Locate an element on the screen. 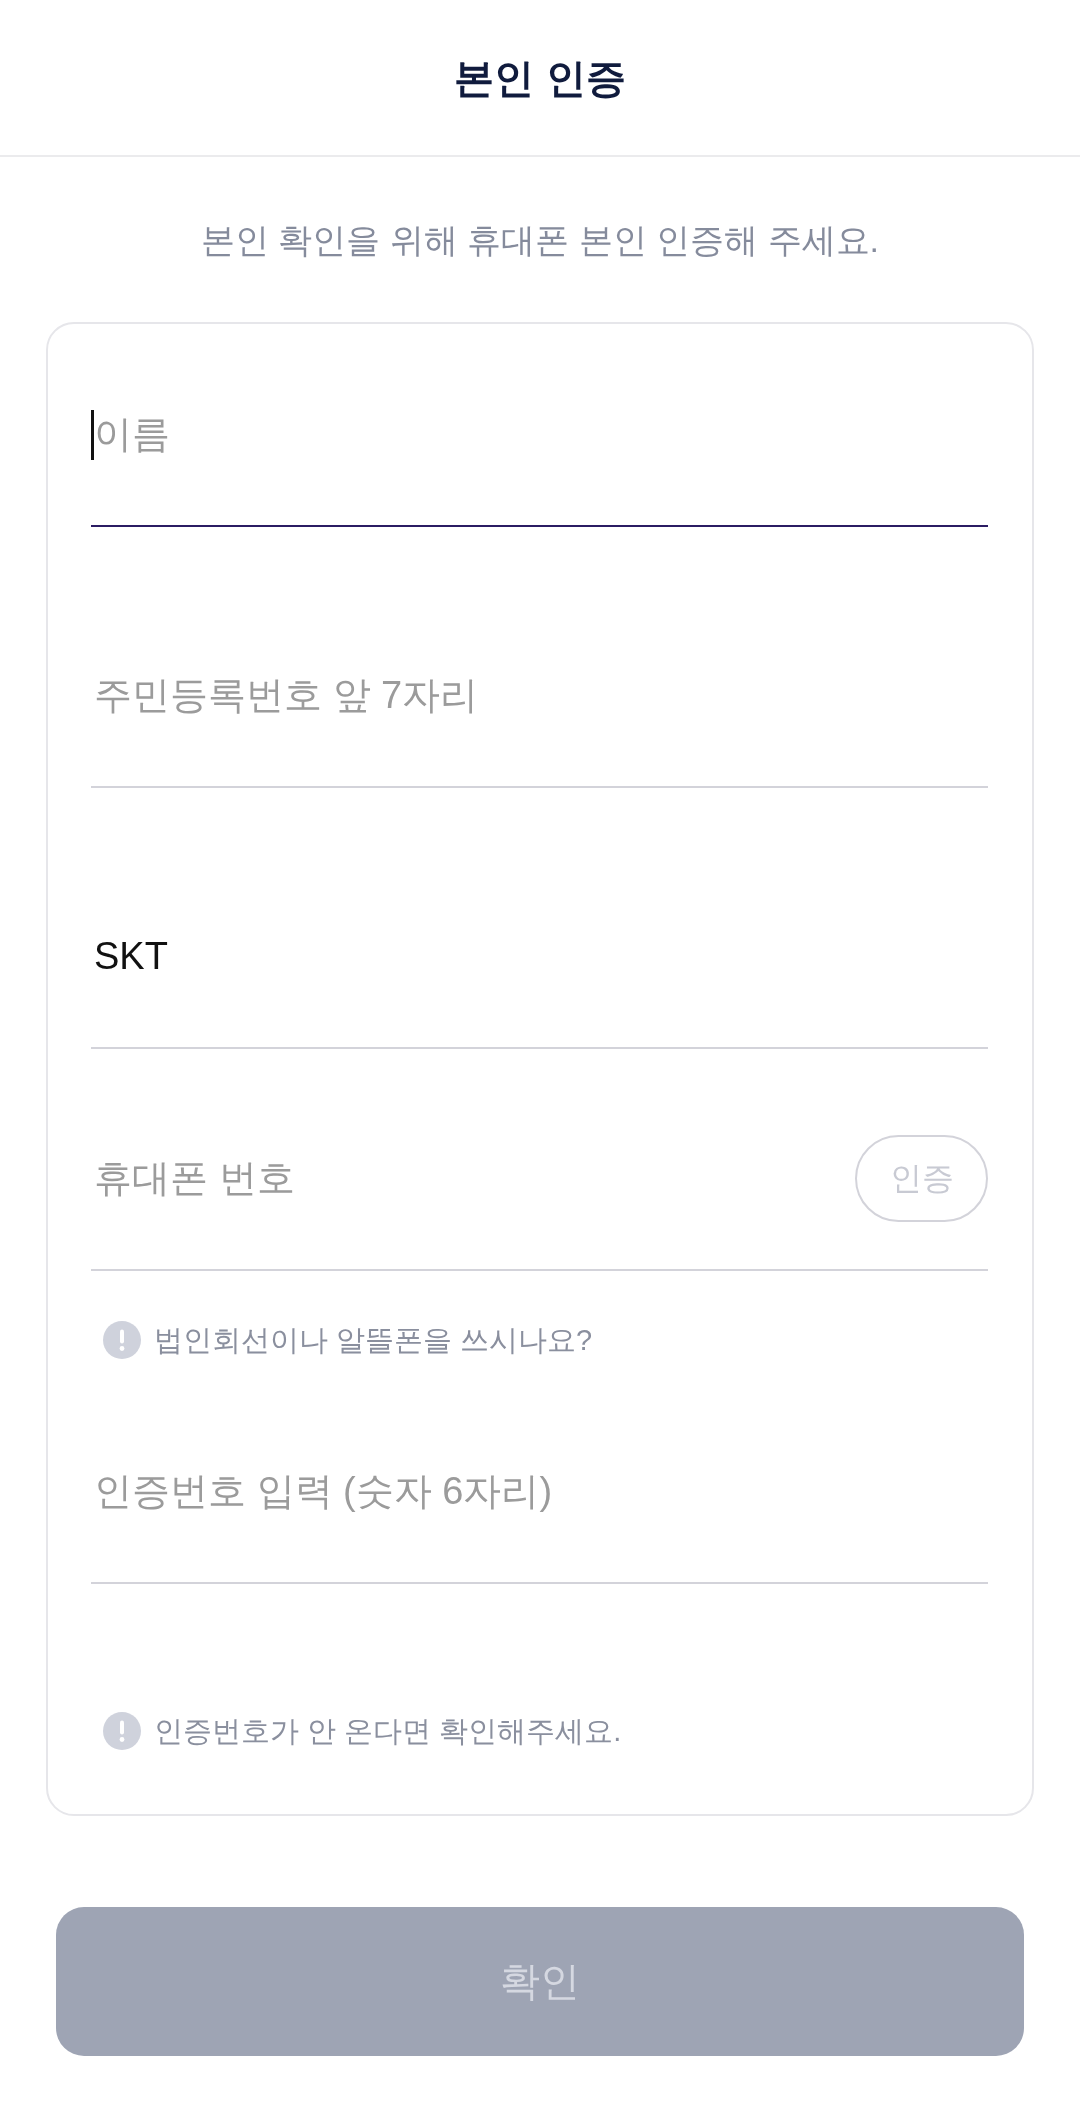 The image size is (1080, 2106). page-title: 본인 인증 is located at coordinates (540, 78).